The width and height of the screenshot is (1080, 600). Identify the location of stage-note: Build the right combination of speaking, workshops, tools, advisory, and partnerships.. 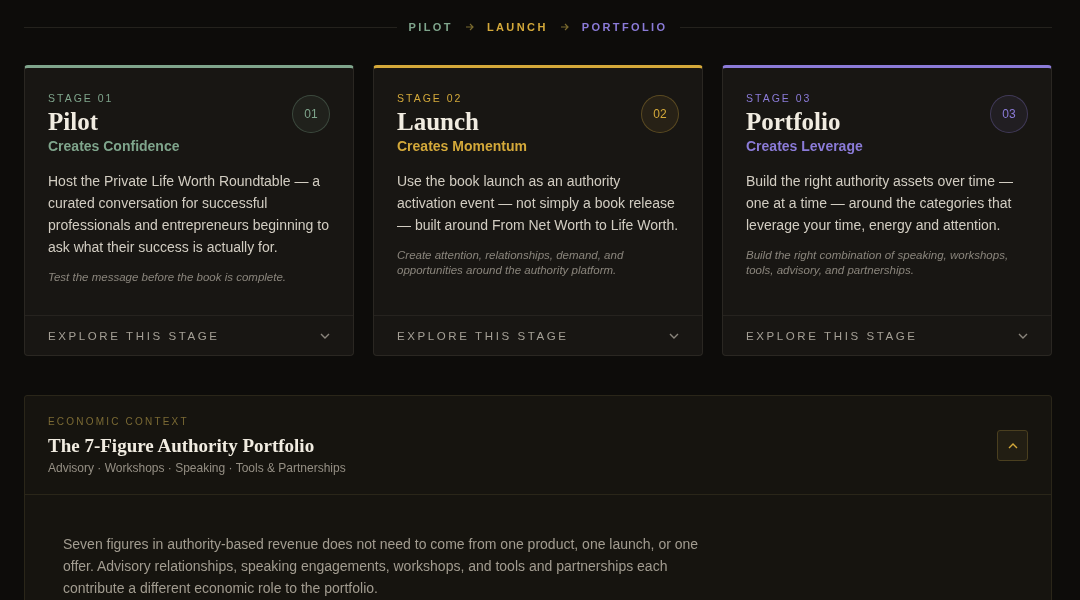
(878, 263).